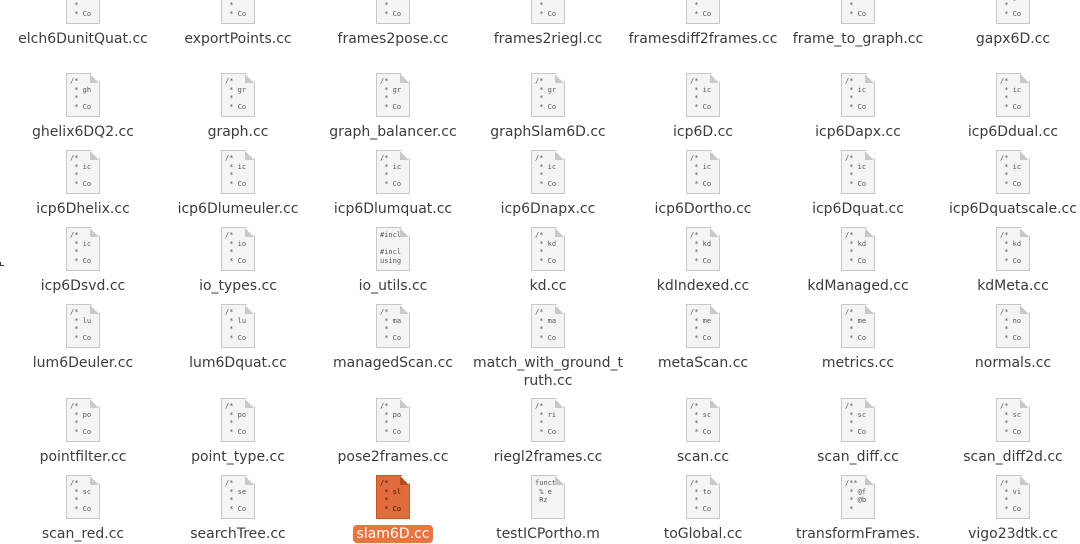 The image size is (1080, 544). What do you see at coordinates (548, 347) in the screenshot?
I see `file-item: /* * ma * * Co match_with_ground_truth.cc` at bounding box center [548, 347].